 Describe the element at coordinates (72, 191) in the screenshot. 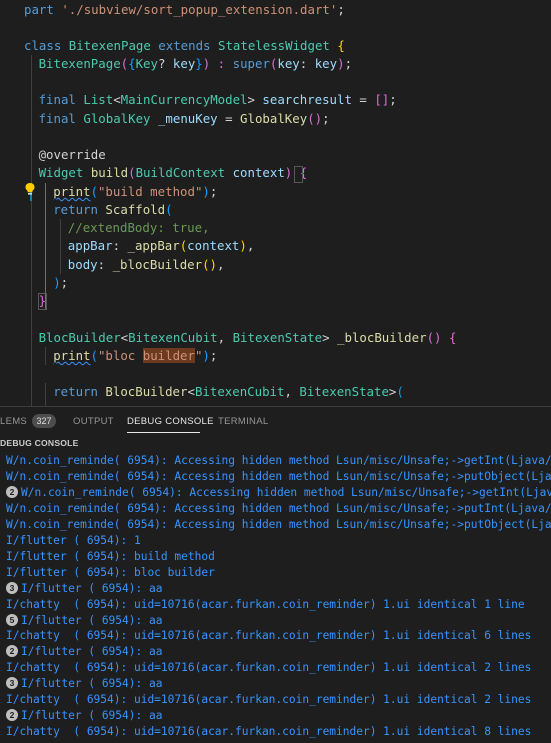

I see `code-token: print` at that location.